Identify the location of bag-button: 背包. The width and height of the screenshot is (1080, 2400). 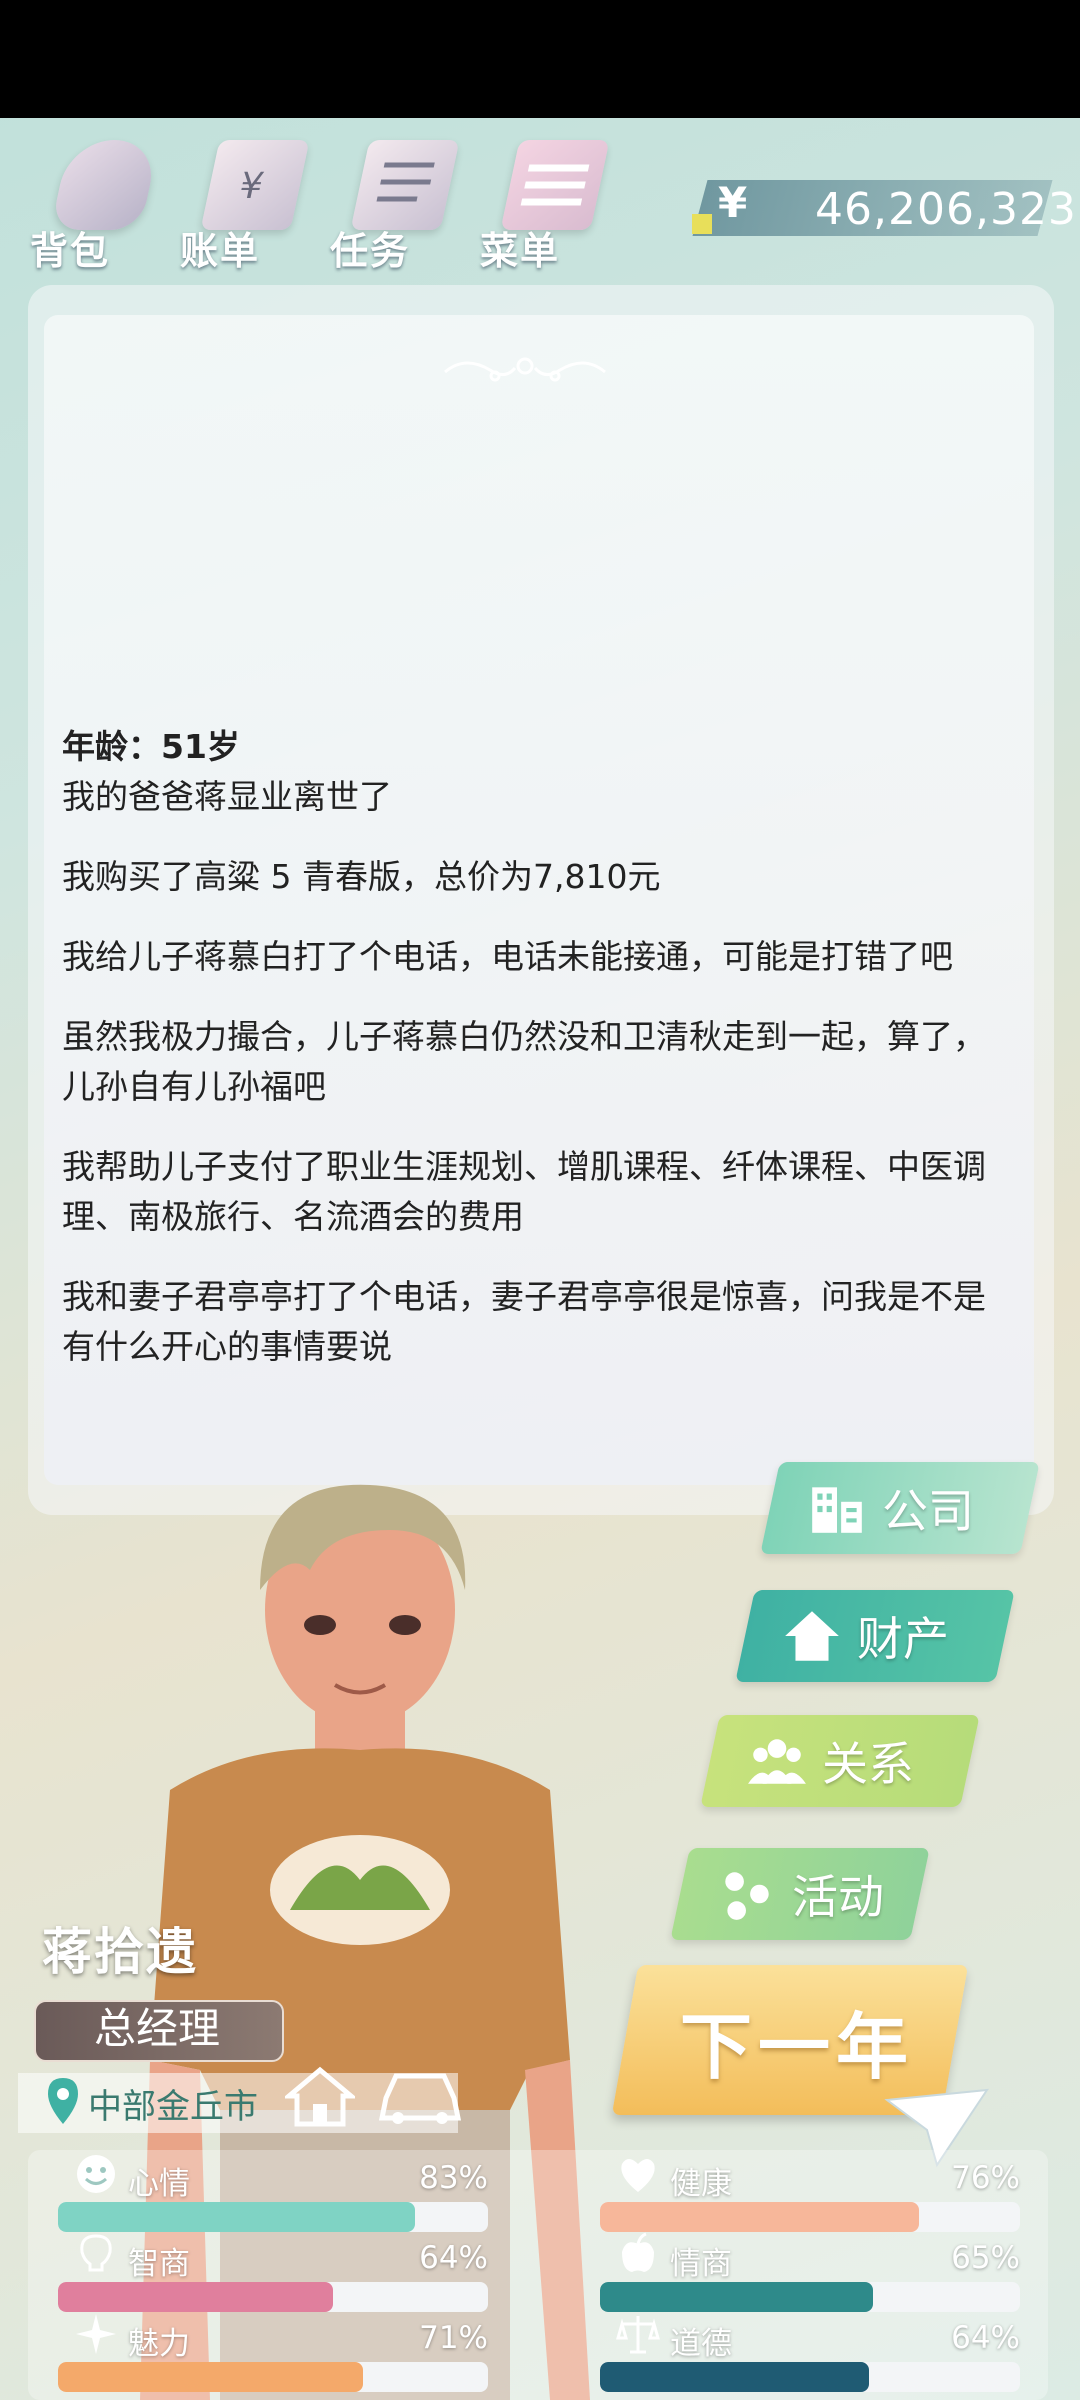
(95, 201).